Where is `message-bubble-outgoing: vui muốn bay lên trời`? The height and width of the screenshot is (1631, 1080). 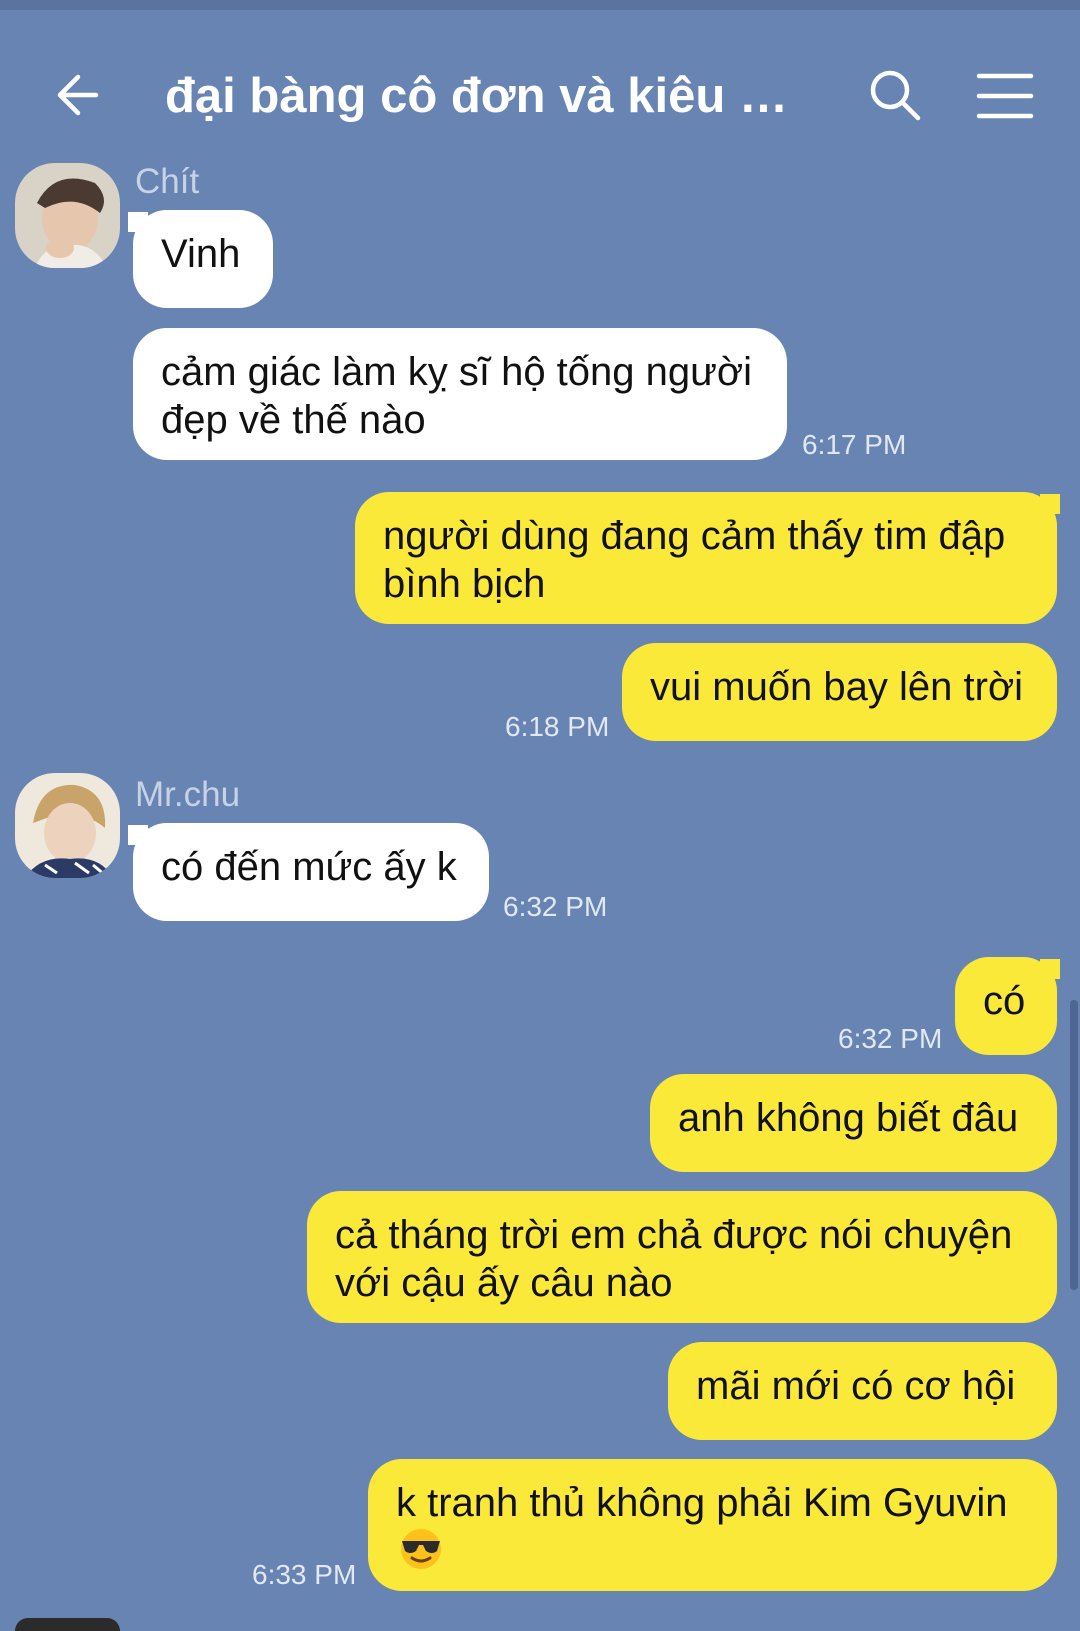 message-bubble-outgoing: vui muốn bay lên trời is located at coordinates (839, 692).